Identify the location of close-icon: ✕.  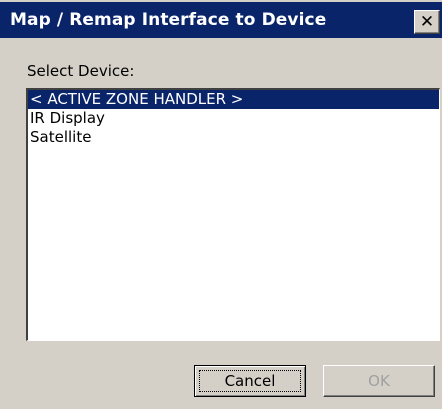
(427, 22).